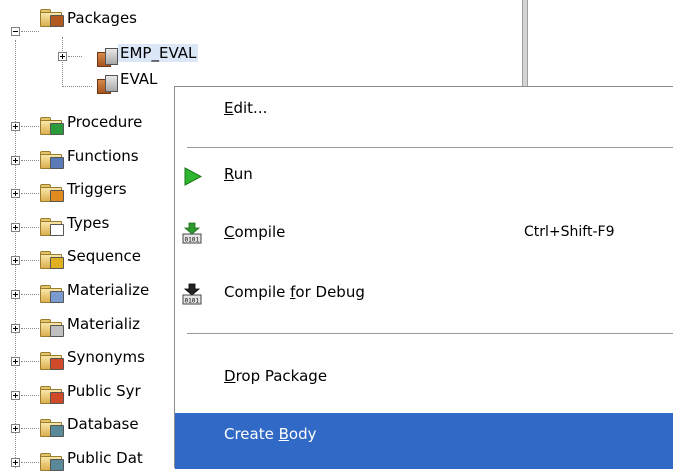 Image resolution: width=673 pixels, height=471 pixels. Describe the element at coordinates (138, 79) in the screenshot. I see `tree-node-eval: EVAL` at that location.